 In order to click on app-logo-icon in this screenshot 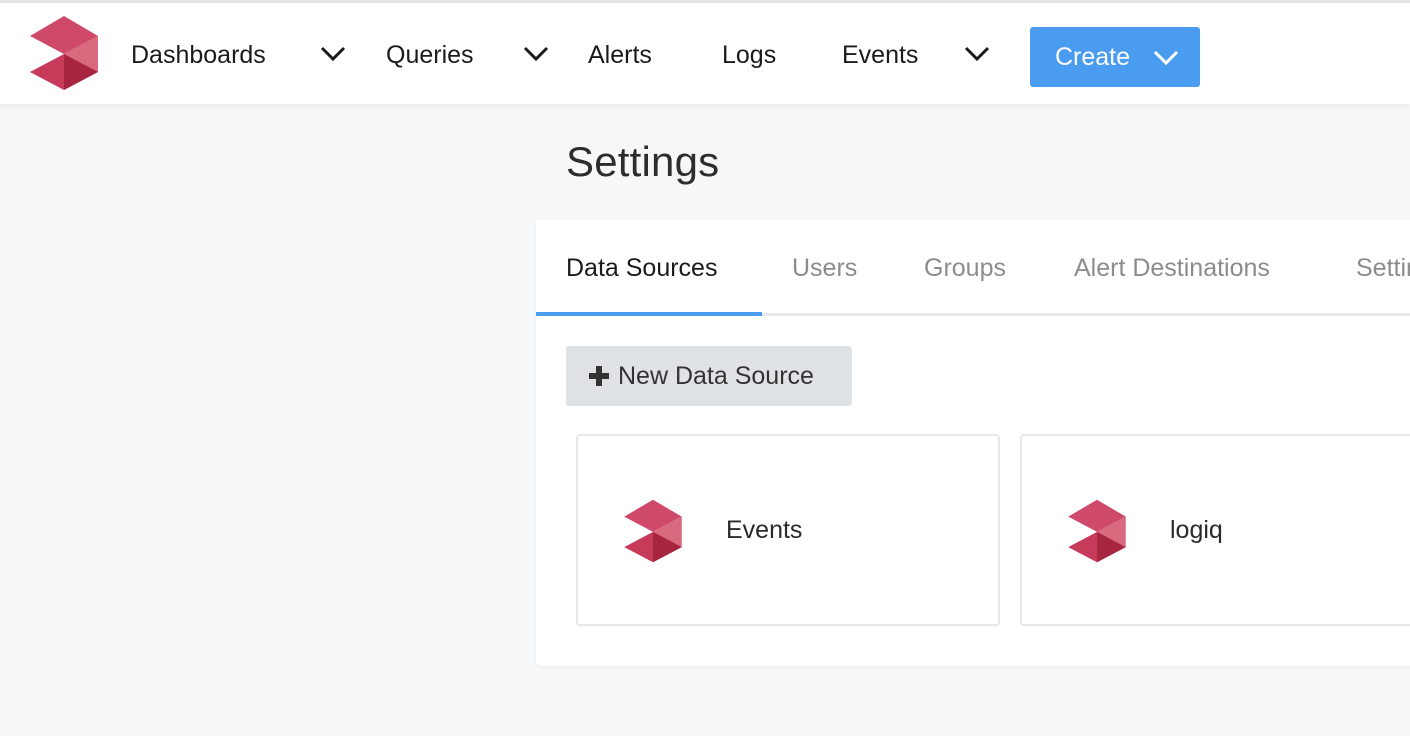, I will do `click(64, 53)`.